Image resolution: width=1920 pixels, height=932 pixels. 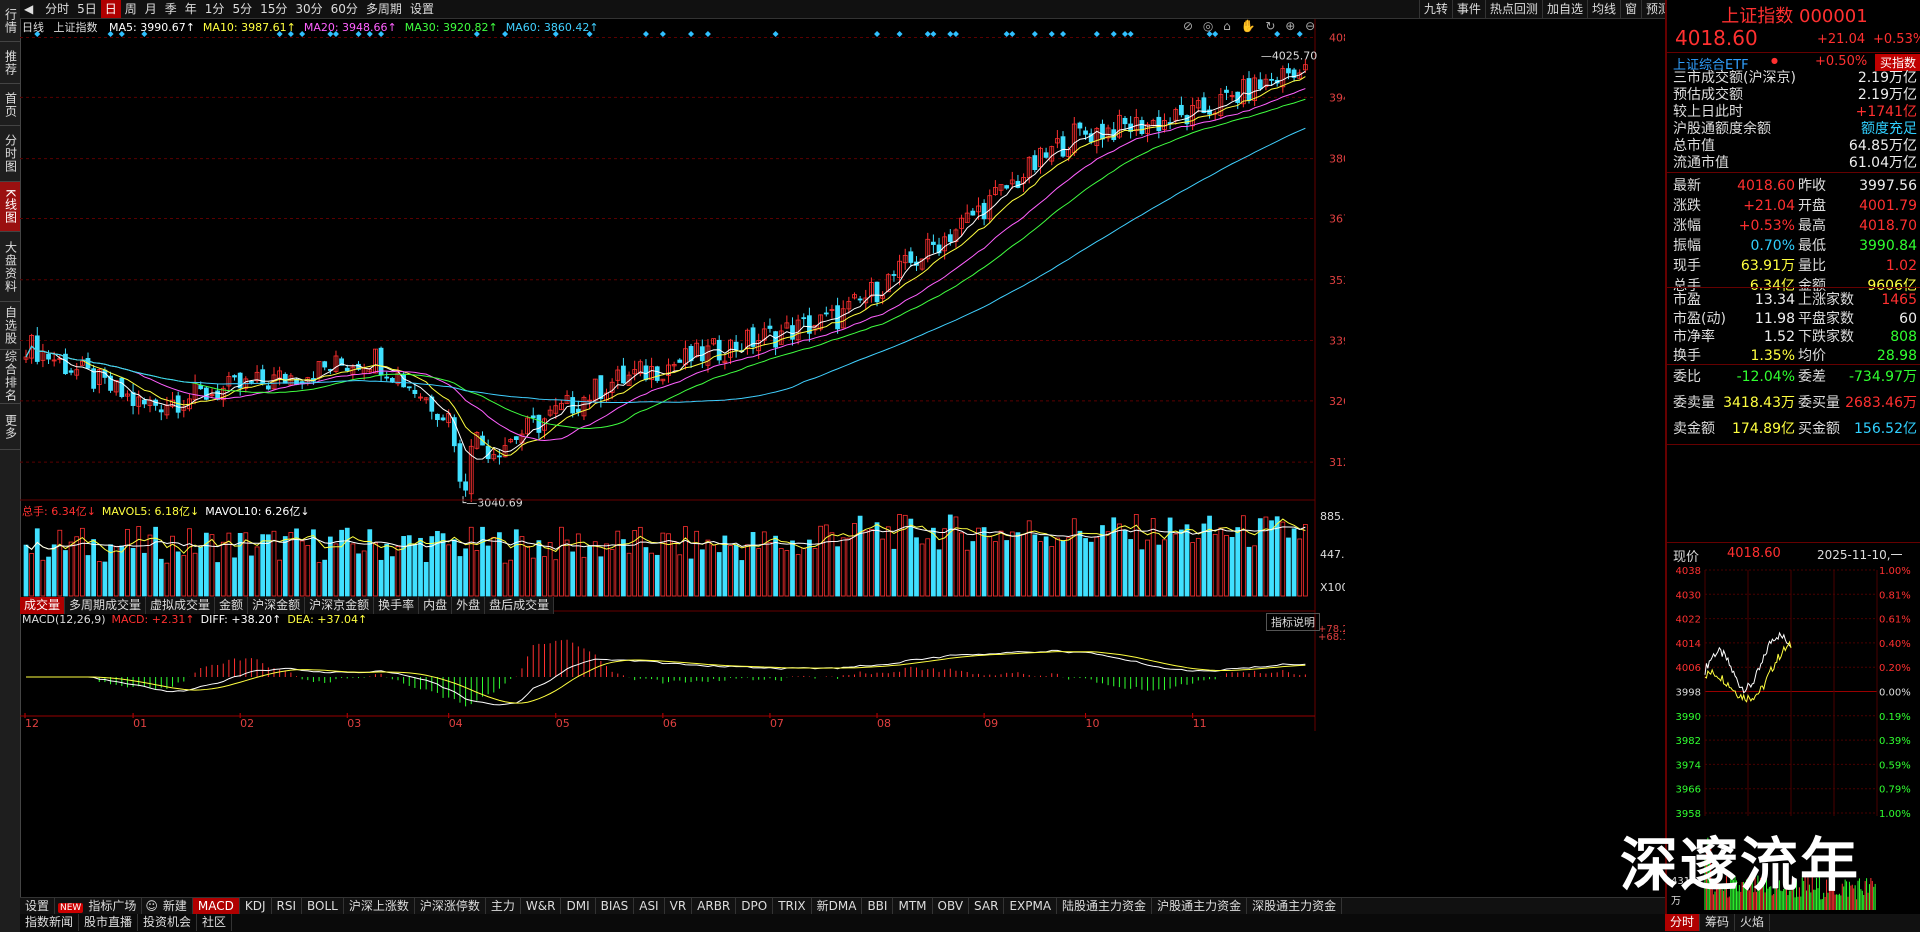 I want to click on period-tab-5: 季, so click(x=171, y=9).